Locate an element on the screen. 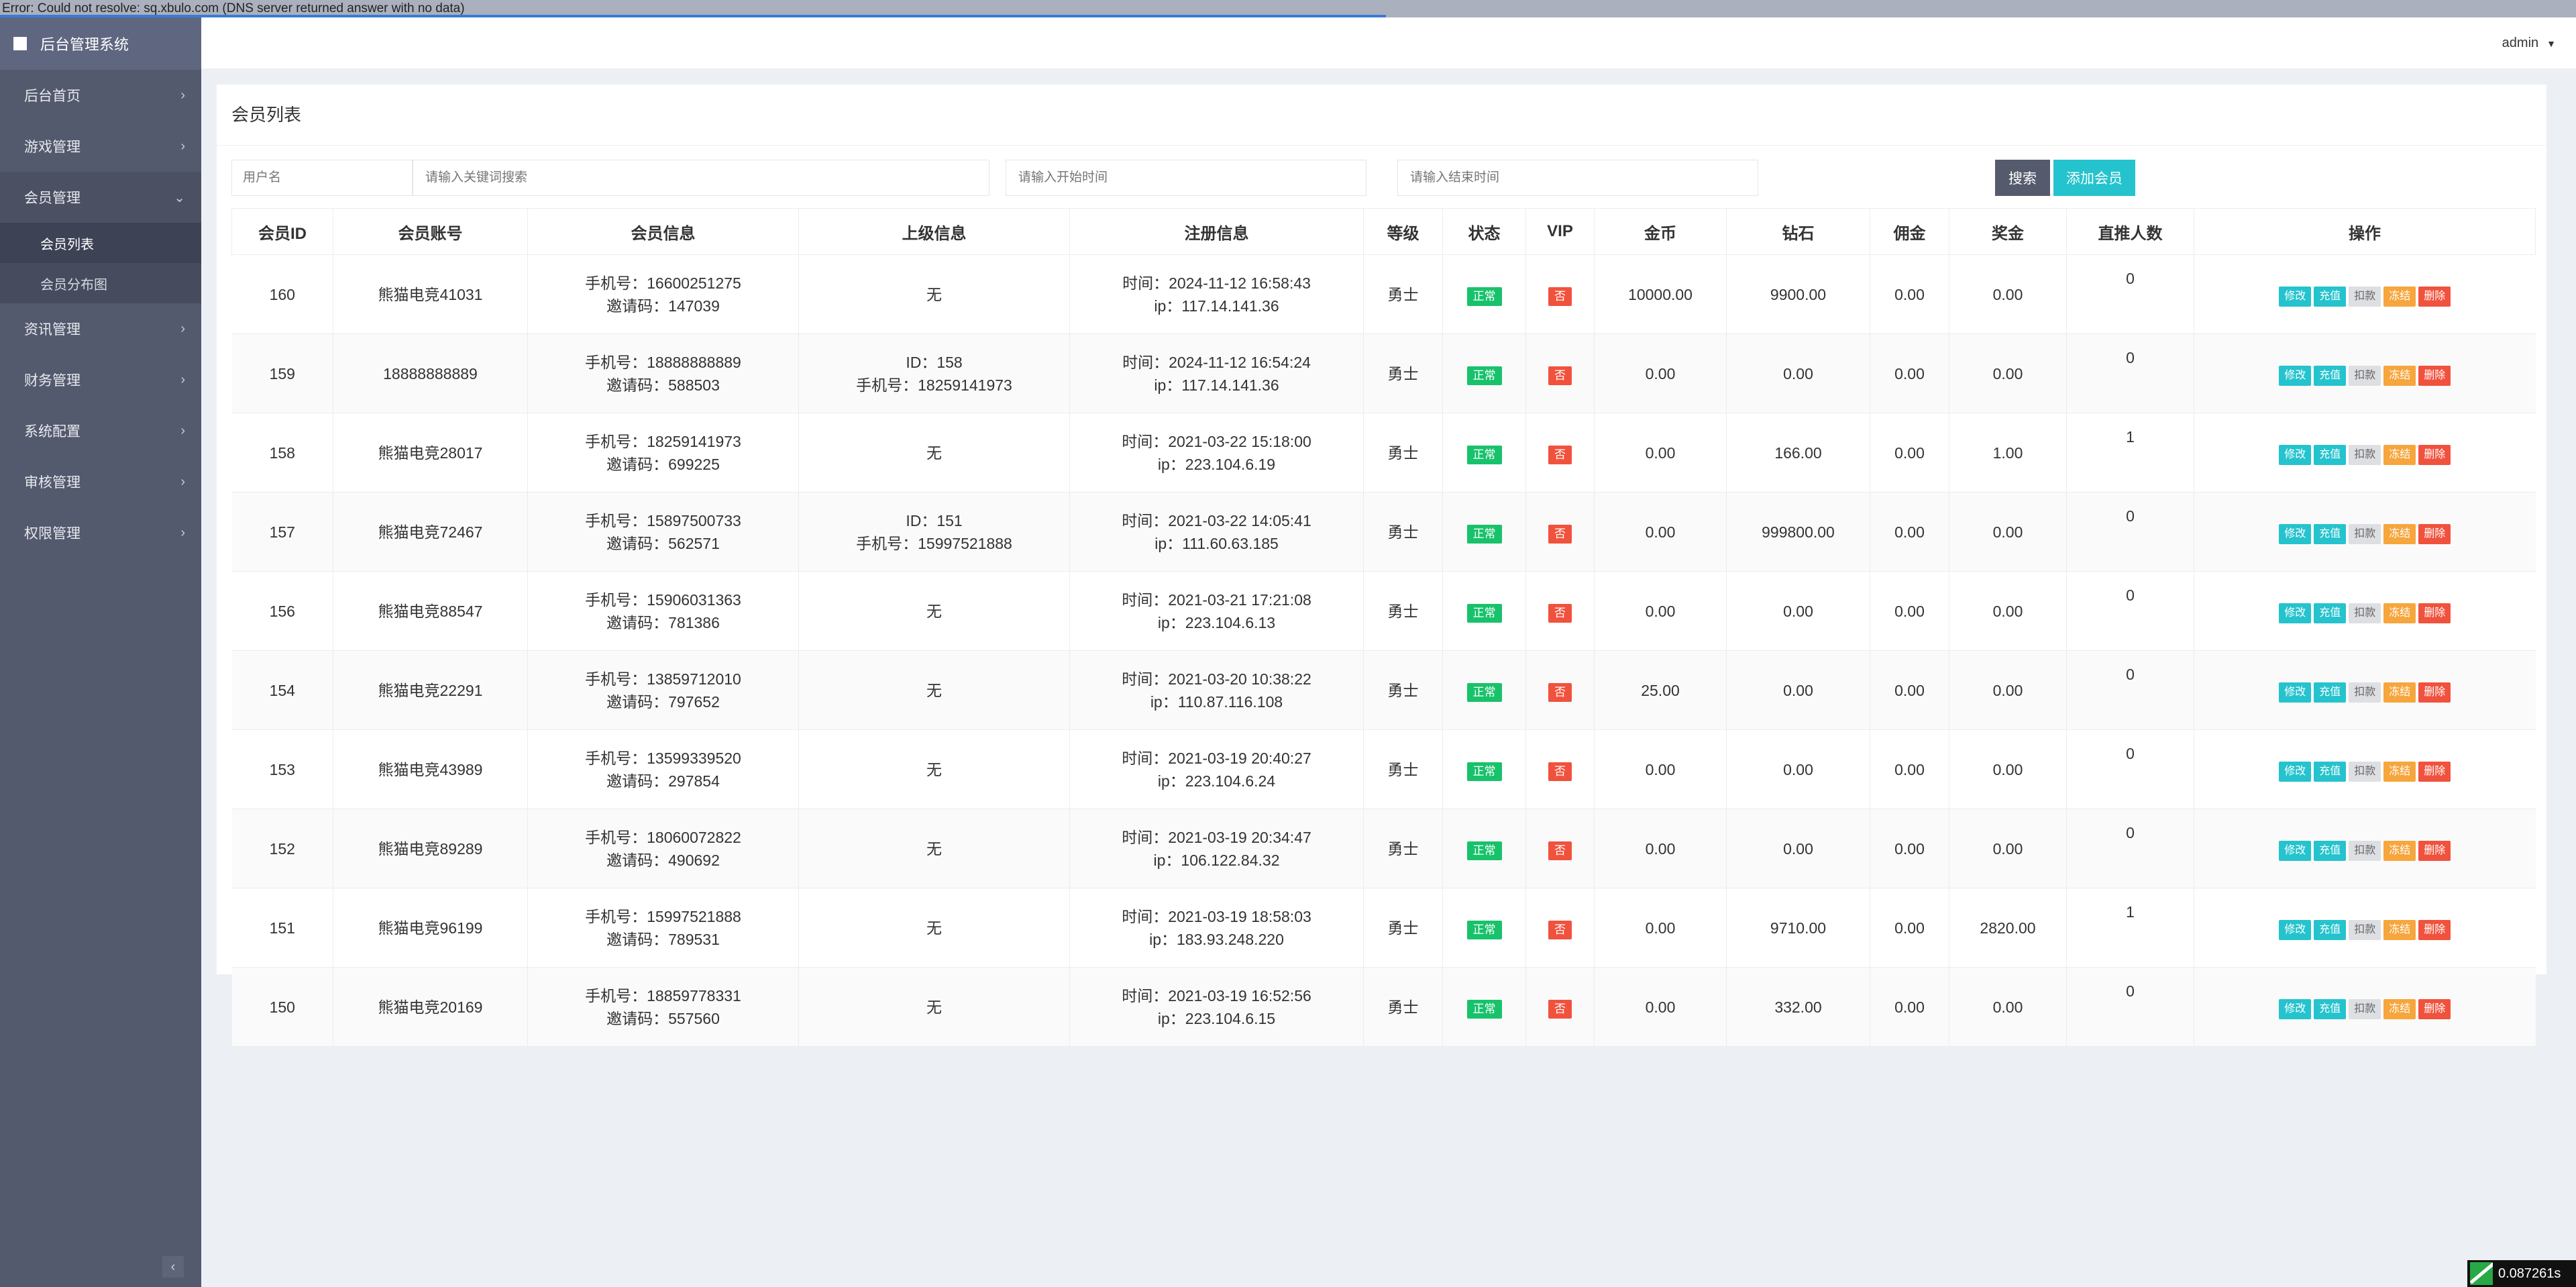  sidebar-subitem-1: 会员分布图 is located at coordinates (100, 283).